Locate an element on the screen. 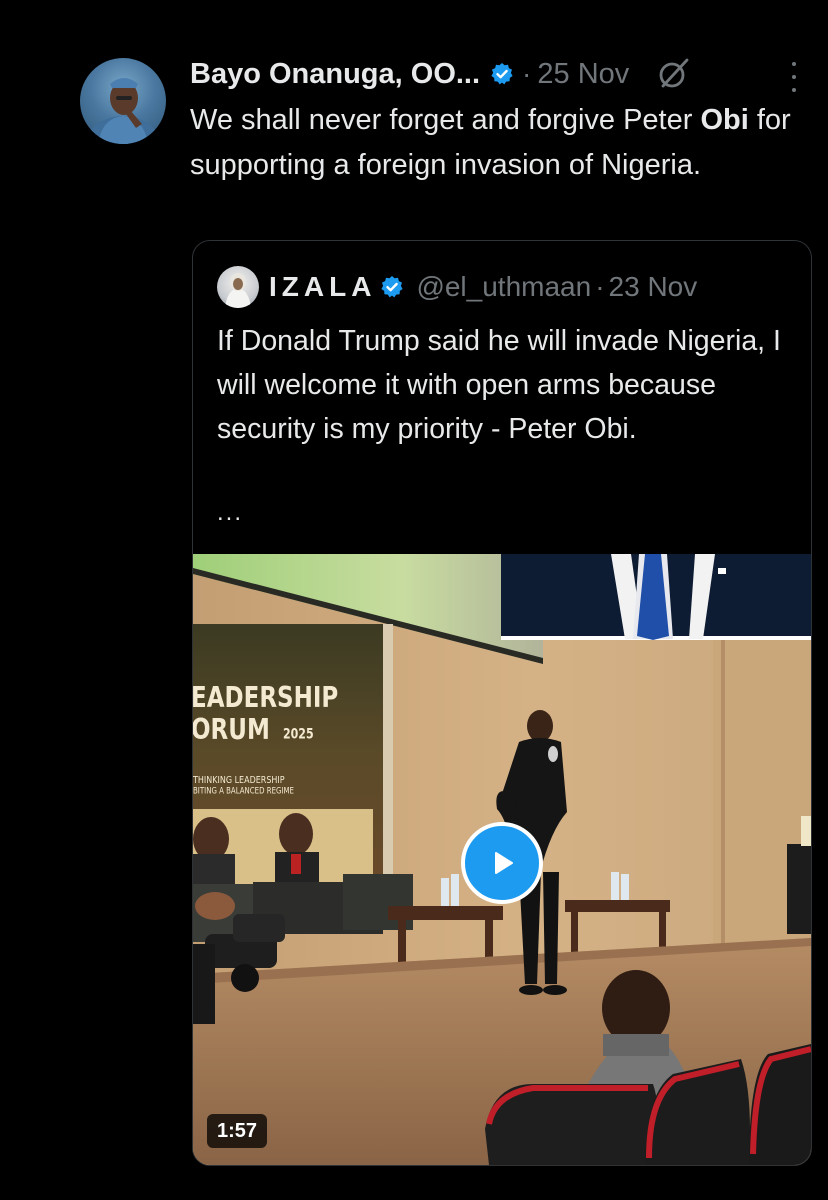  quote-handle: @el_uthmaan is located at coordinates (503, 287).